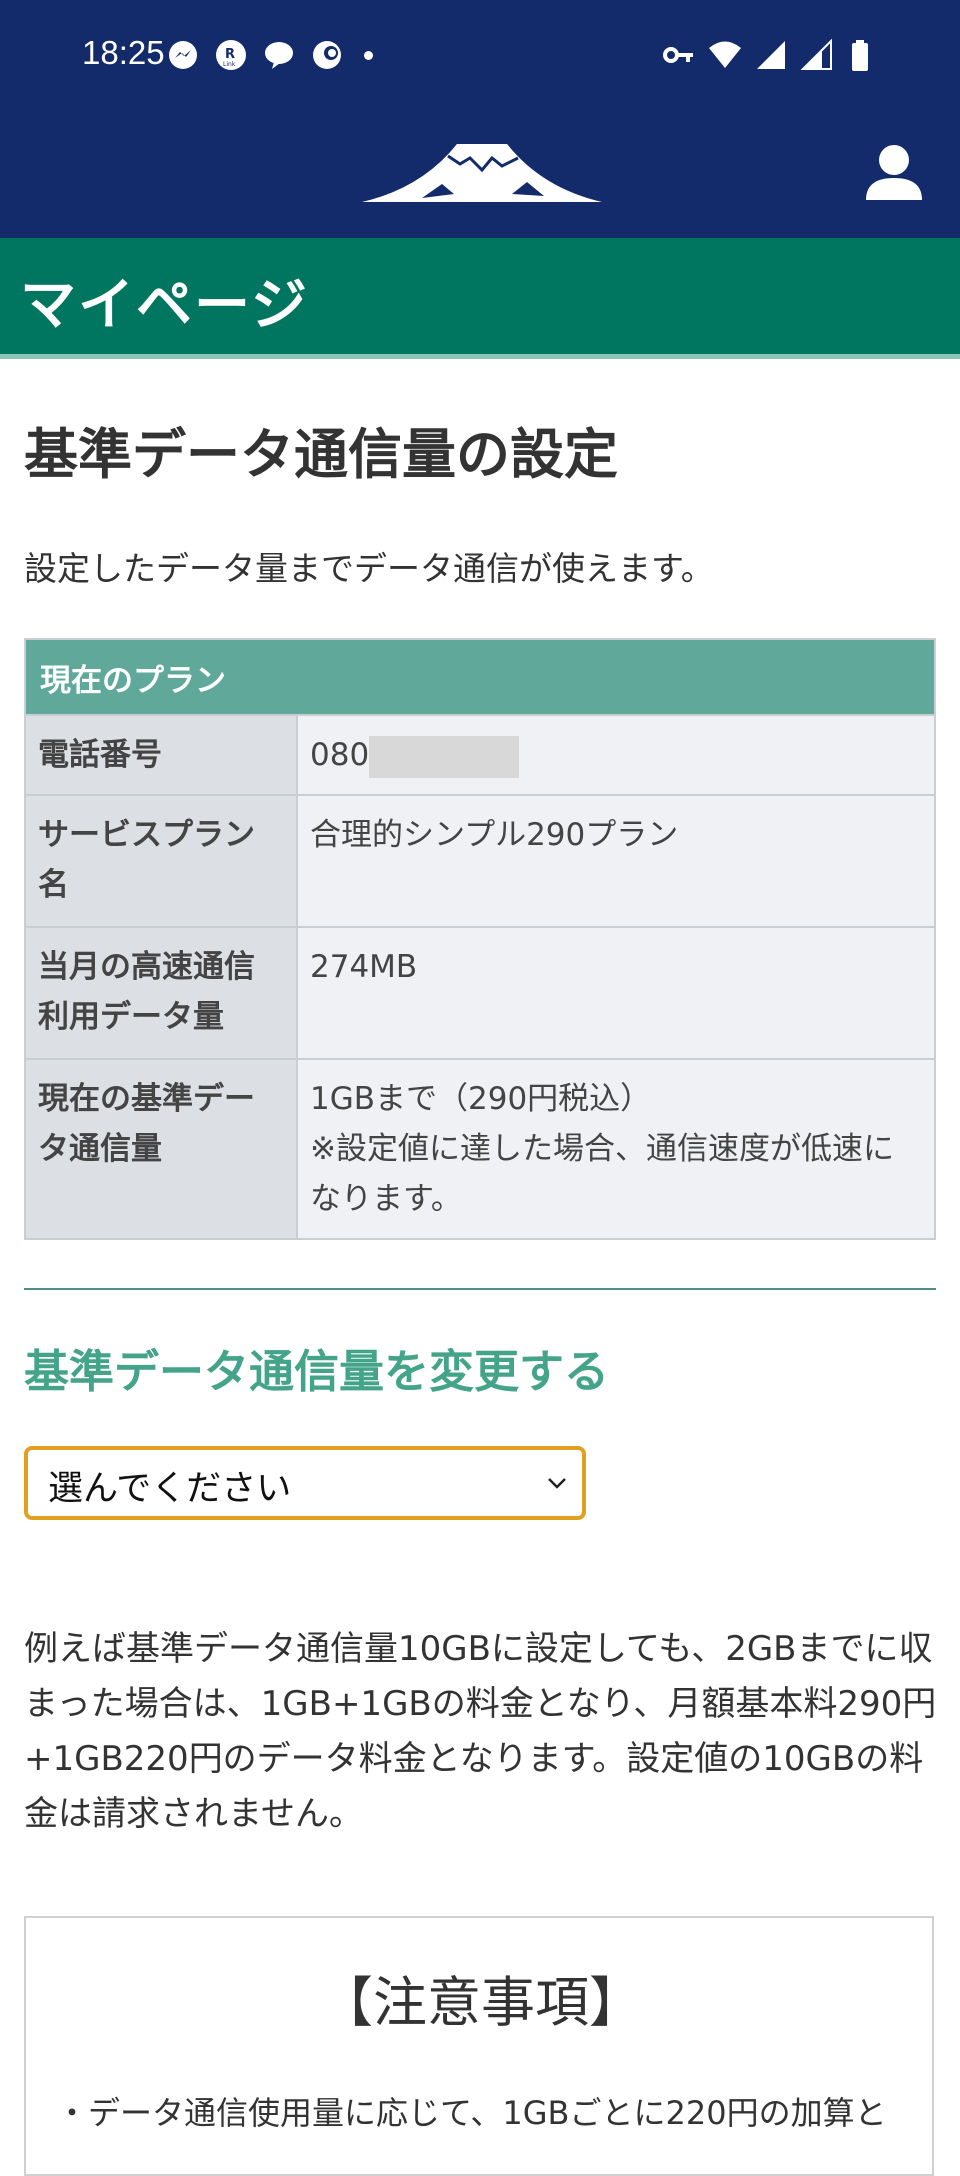  Describe the element at coordinates (327, 55) in the screenshot. I see `app-icon` at that location.